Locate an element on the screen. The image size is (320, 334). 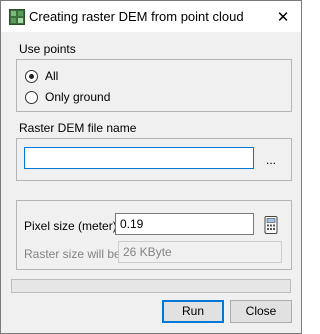
title-bar: Creating raster DEM from point cloud ✕ is located at coordinates (151, 16).